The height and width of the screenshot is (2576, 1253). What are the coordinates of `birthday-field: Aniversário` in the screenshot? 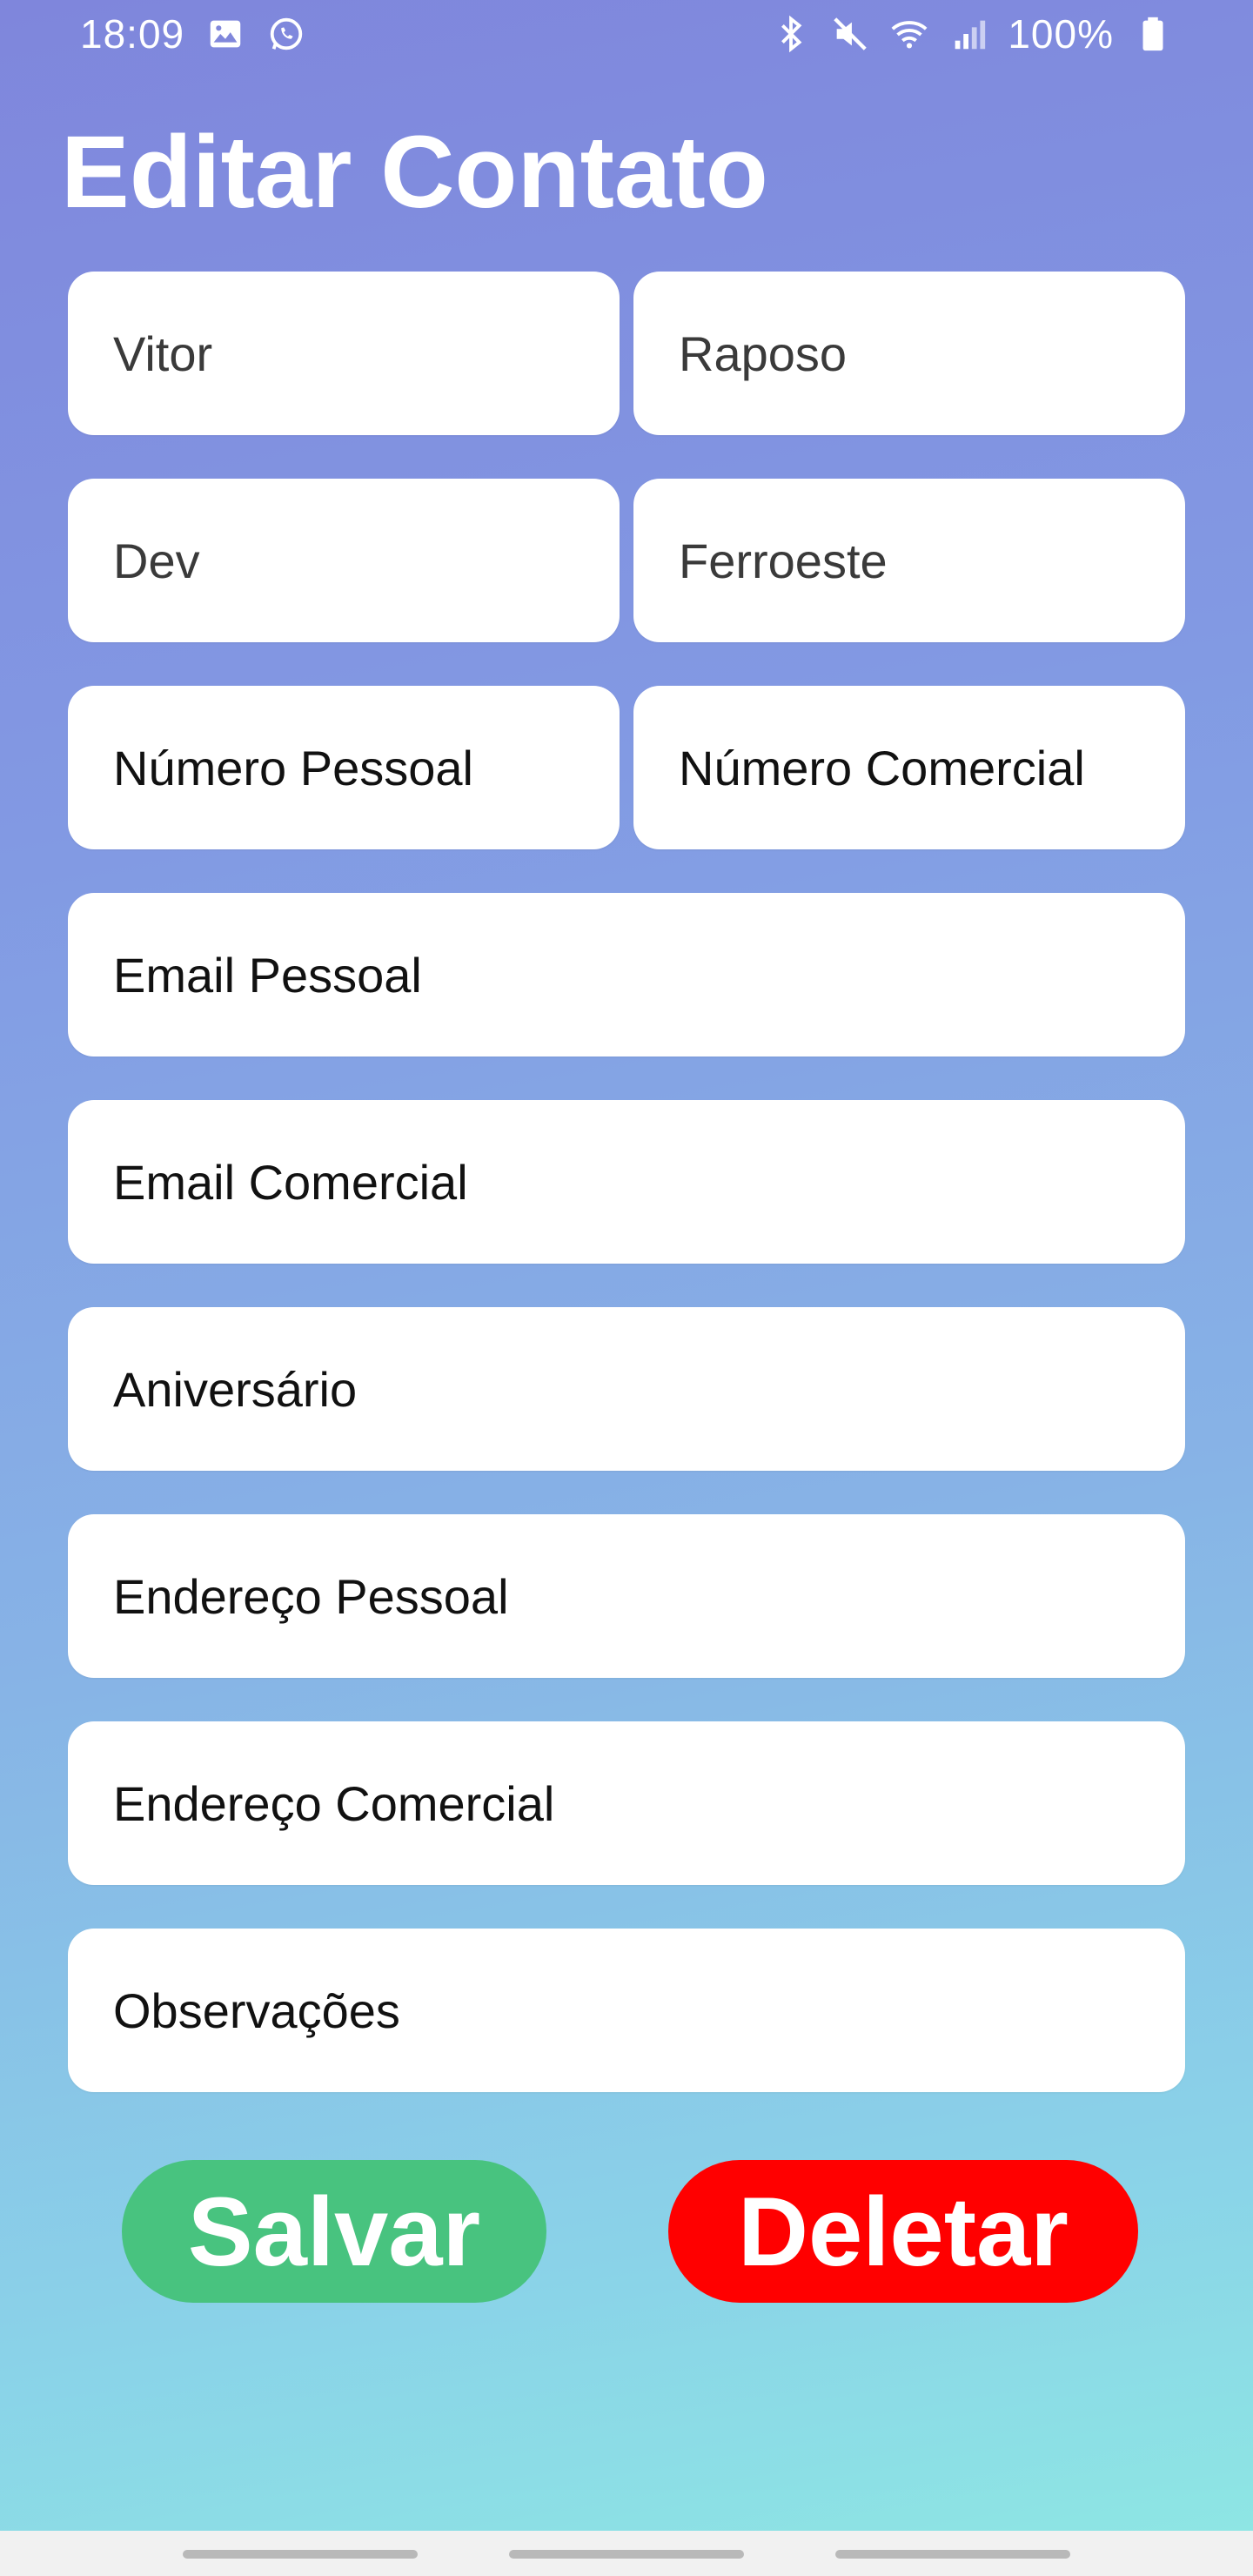 It's located at (626, 1389).